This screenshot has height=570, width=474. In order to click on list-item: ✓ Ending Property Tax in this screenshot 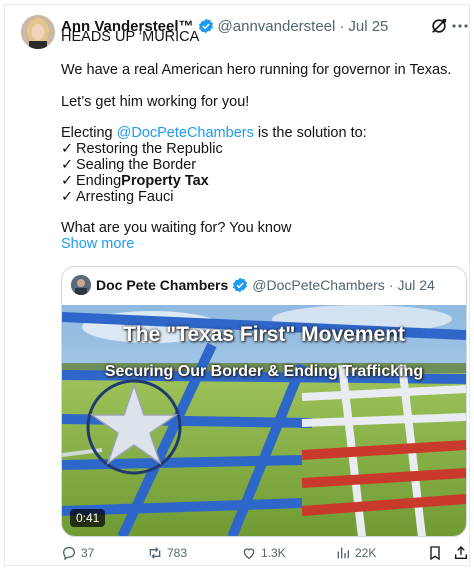, I will do `click(135, 181)`.